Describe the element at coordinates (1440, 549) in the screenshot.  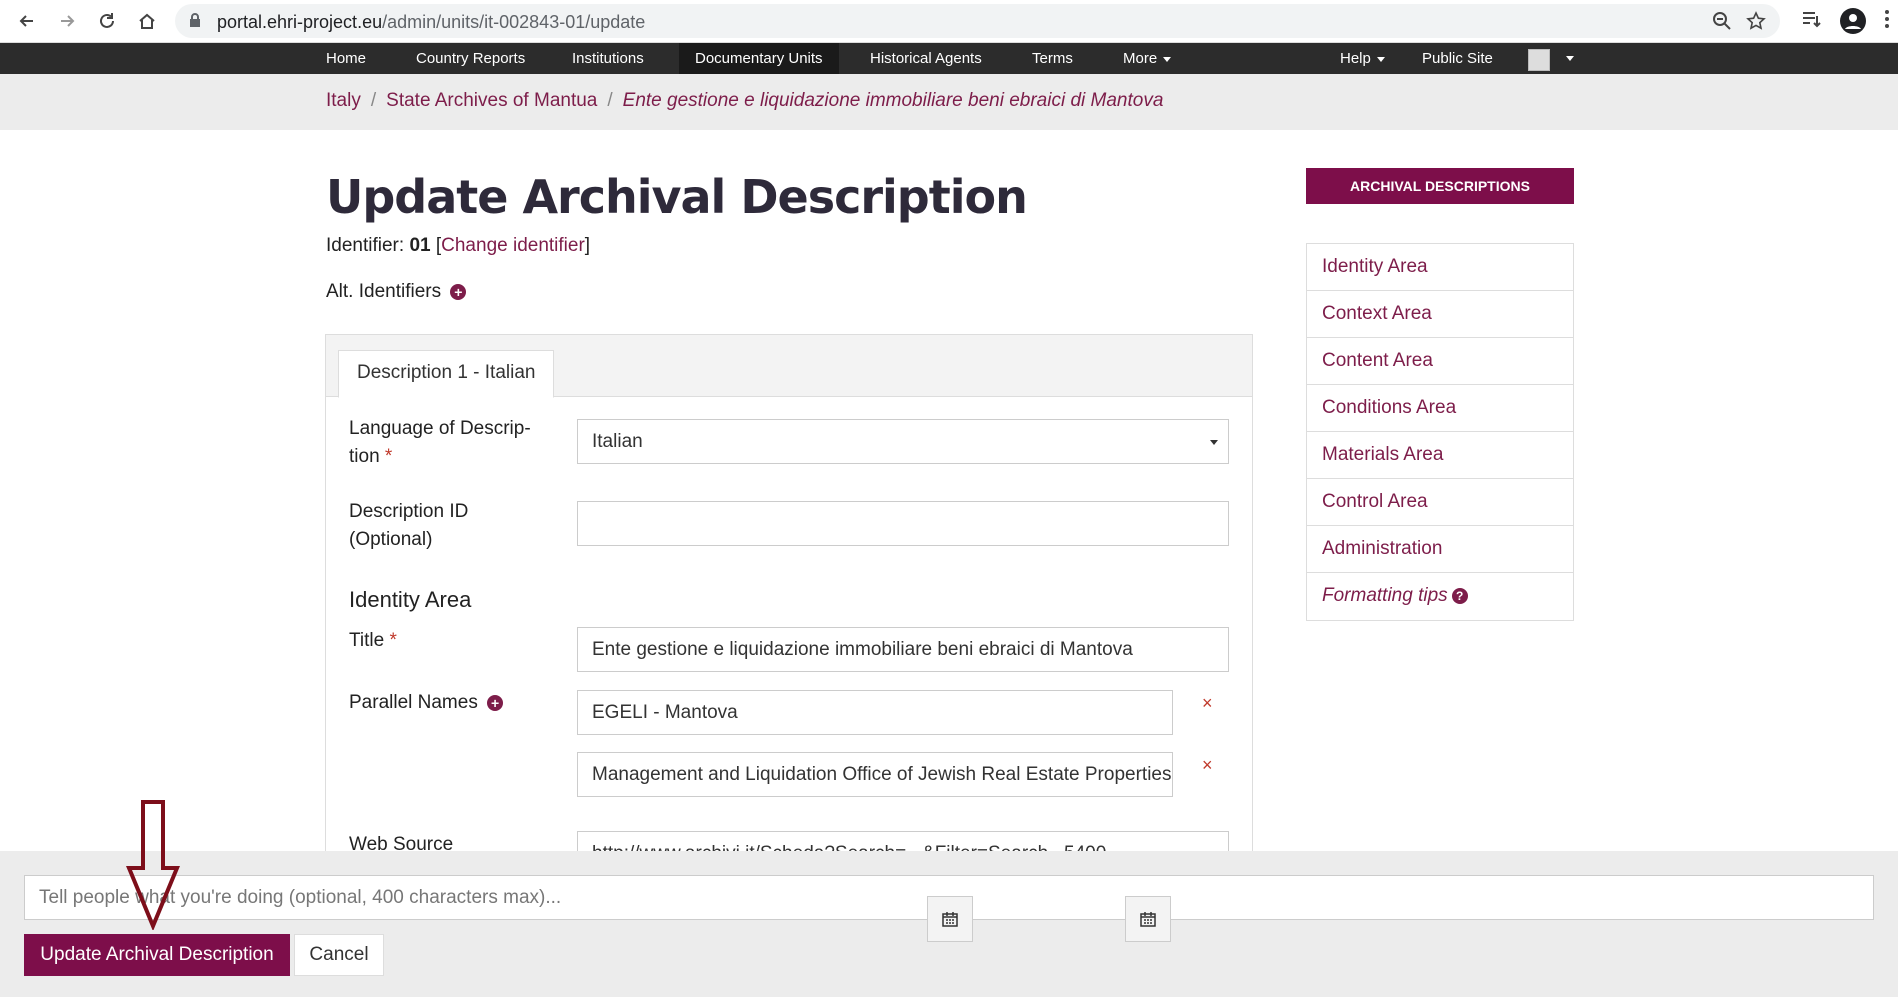
I see `sidebar-item-administration: Administration` at that location.